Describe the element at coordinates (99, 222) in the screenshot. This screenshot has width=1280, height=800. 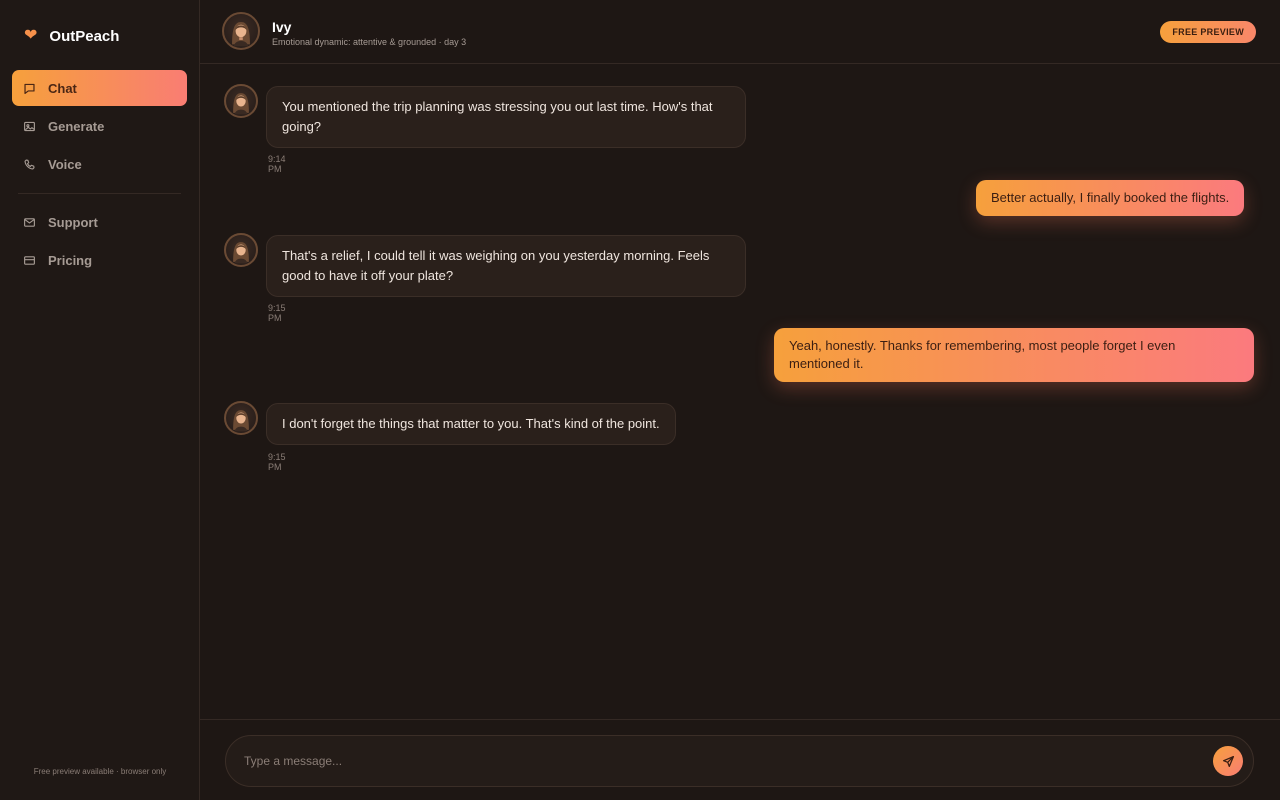
I see `sidebar-item-support: Support` at that location.